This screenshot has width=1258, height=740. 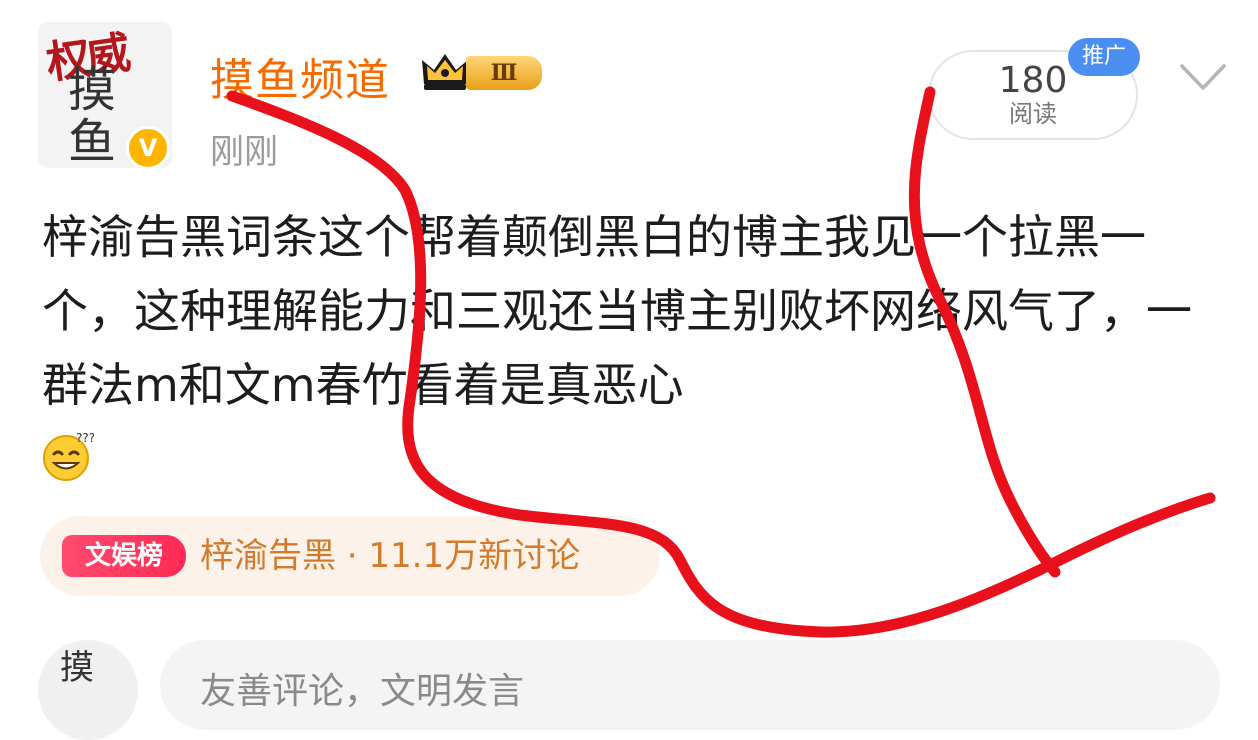 What do you see at coordinates (68, 456) in the screenshot?
I see `emoji-icon: ???` at bounding box center [68, 456].